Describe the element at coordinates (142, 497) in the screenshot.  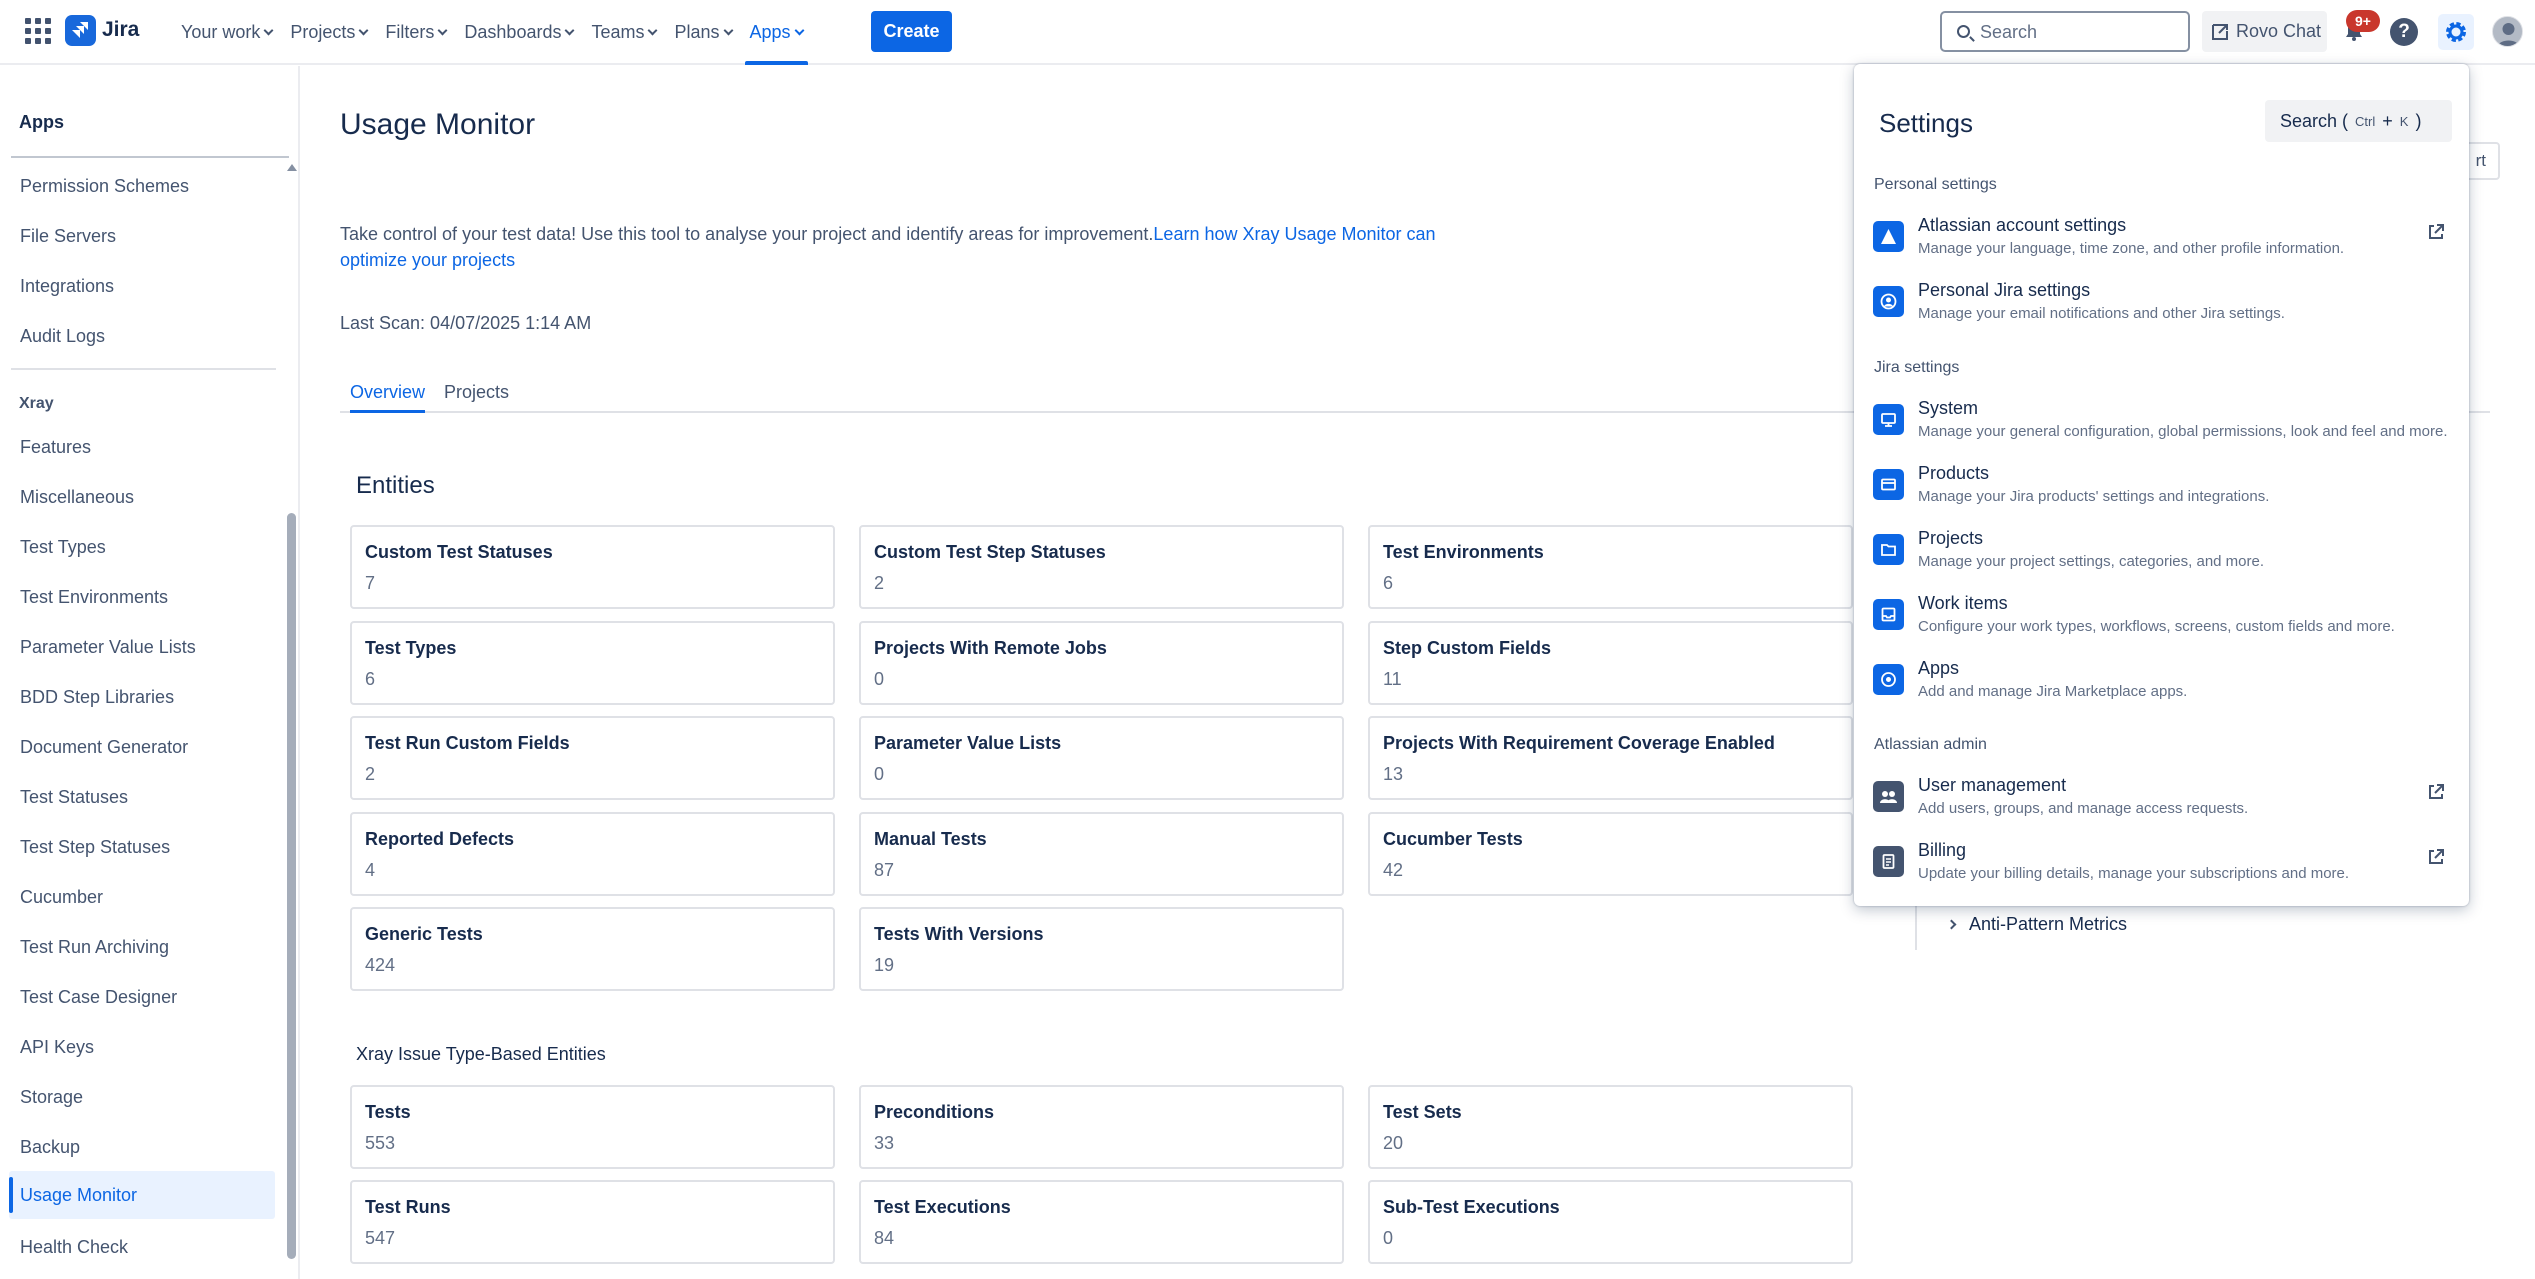
I see `sidebar-item-miscellaneous: Miscellaneous` at that location.